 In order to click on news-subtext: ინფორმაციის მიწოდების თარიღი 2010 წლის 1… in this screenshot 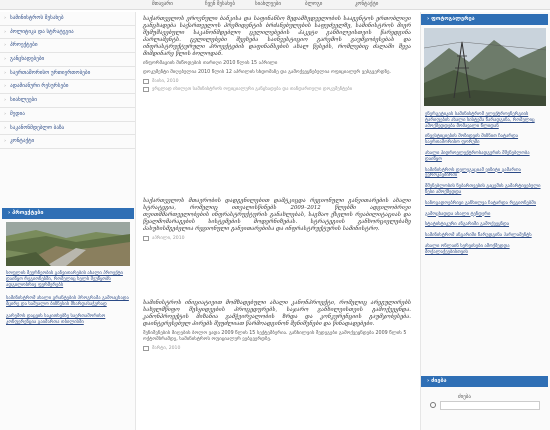, I will do `click(210, 63)`.